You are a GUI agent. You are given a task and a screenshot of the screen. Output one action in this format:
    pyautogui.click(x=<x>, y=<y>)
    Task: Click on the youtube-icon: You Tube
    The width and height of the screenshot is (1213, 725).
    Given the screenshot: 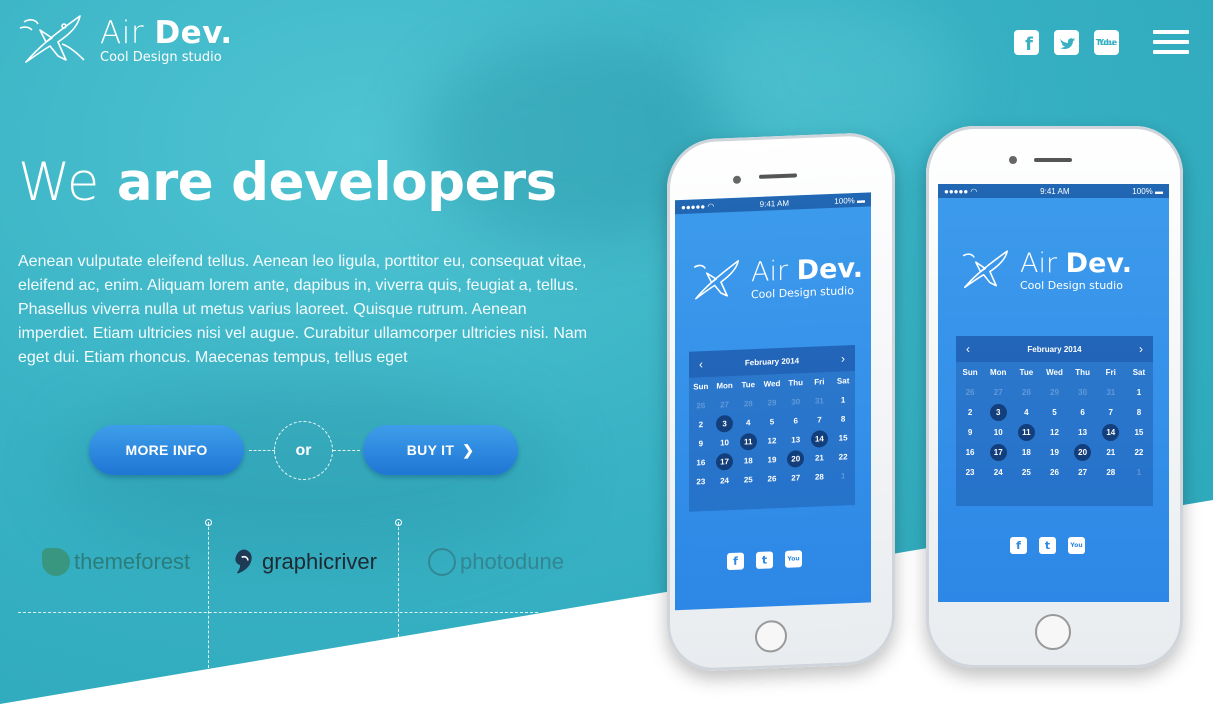 What is the action you would take?
    pyautogui.click(x=1106, y=42)
    